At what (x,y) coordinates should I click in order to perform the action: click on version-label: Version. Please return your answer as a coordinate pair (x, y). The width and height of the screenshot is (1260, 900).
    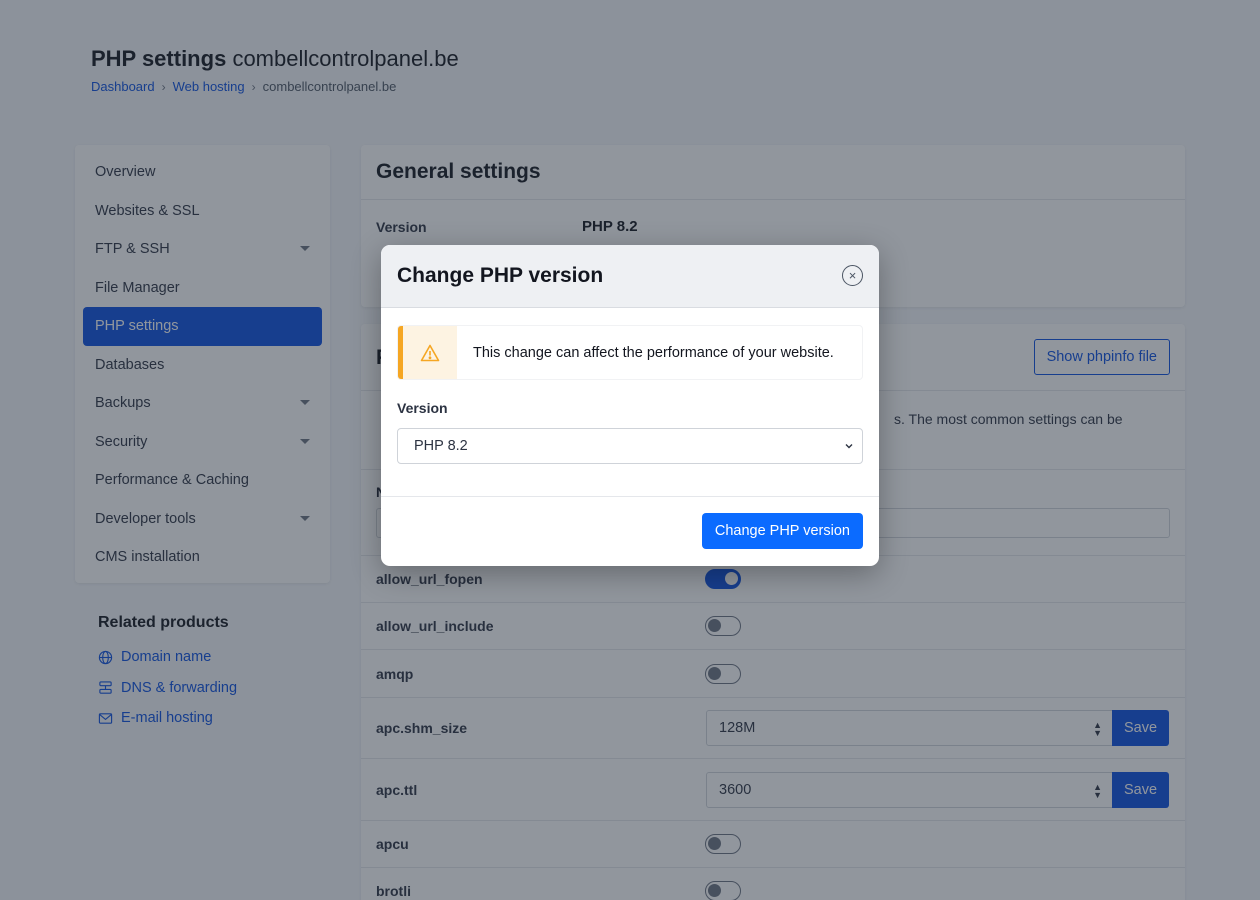
    Looking at the image, I should click on (422, 408).